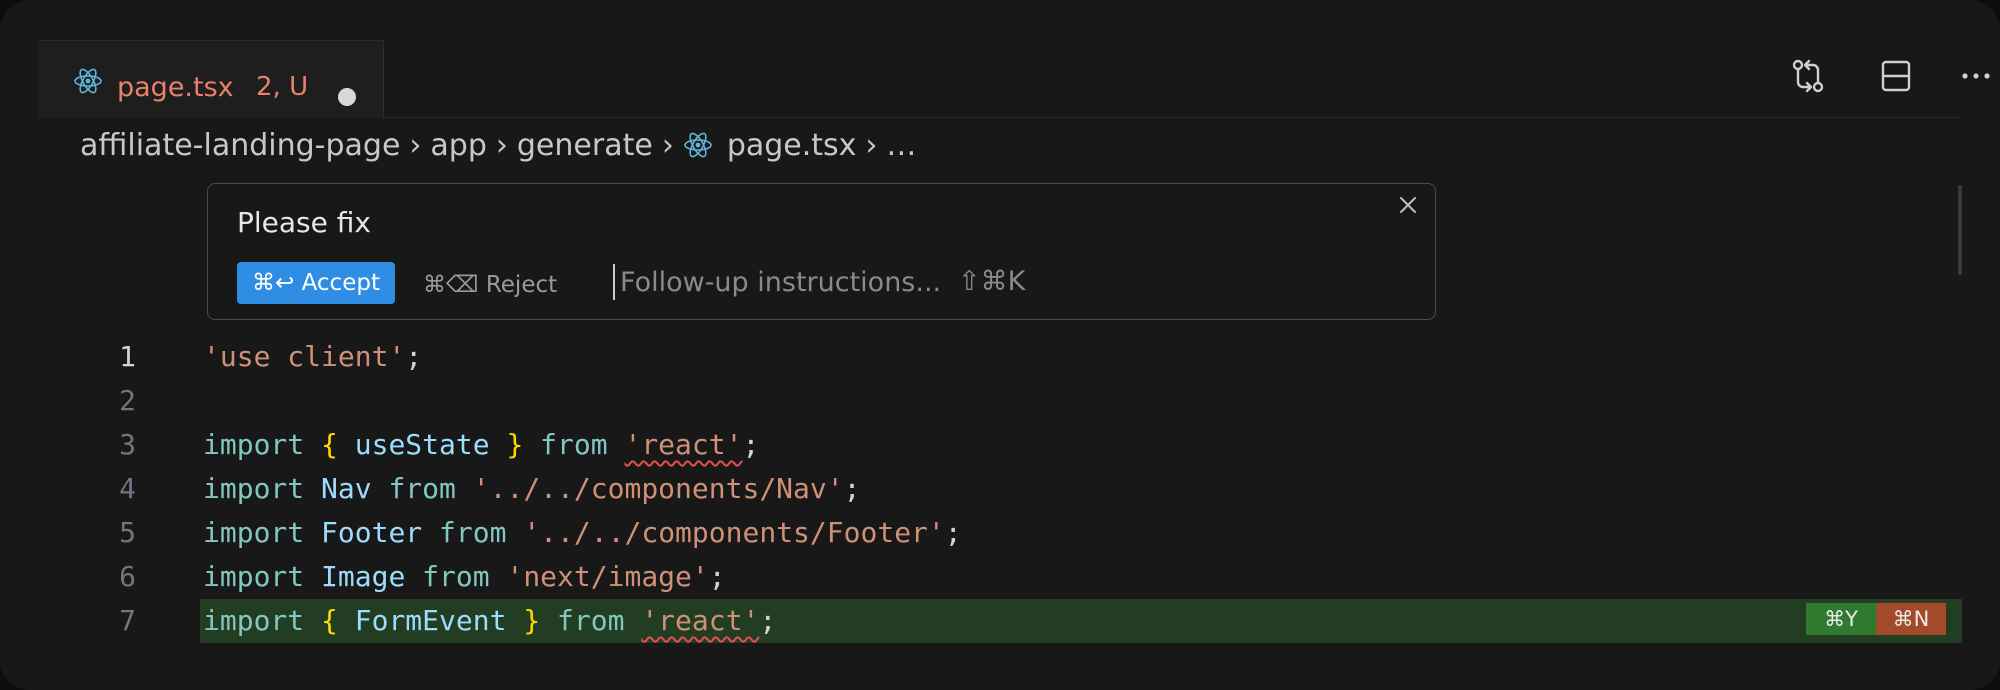  Describe the element at coordinates (614, 282) in the screenshot. I see `text-caret` at that location.